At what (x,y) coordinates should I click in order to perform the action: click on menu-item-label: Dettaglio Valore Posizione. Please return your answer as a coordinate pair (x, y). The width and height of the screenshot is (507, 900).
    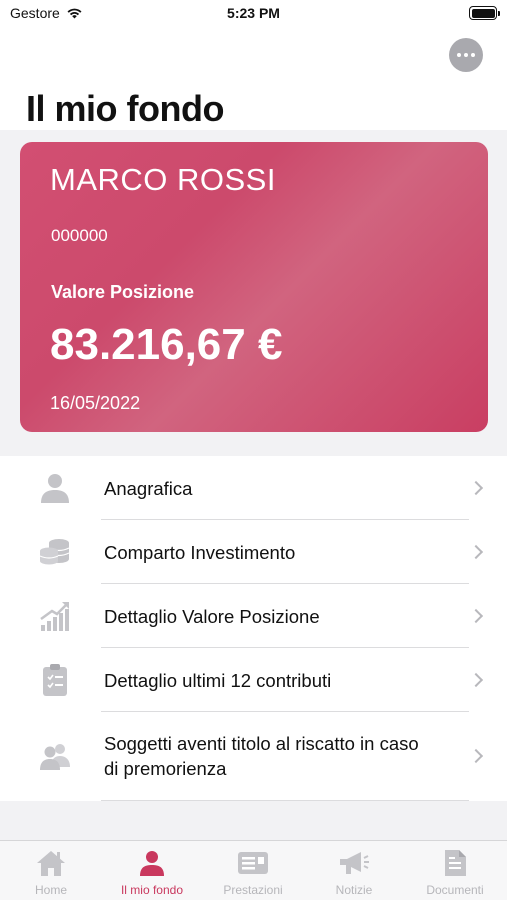
    Looking at the image, I should click on (212, 616).